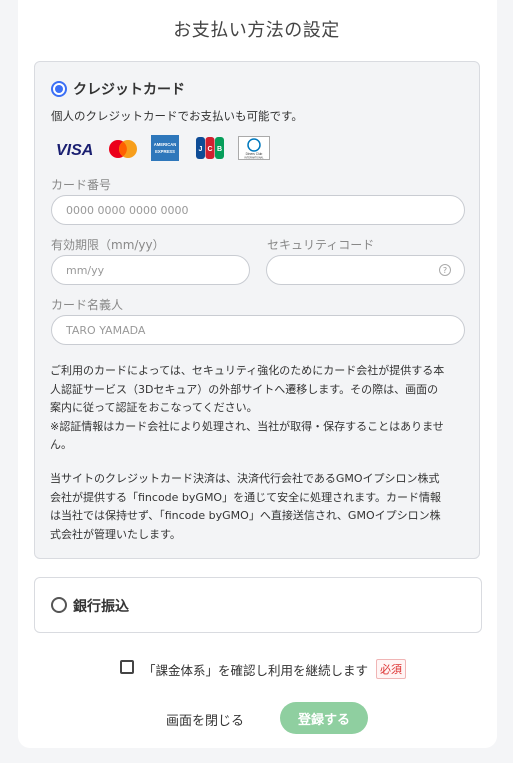 This screenshot has height=763, width=513. Describe the element at coordinates (127, 667) in the screenshot. I see `agreement-checkbox` at that location.